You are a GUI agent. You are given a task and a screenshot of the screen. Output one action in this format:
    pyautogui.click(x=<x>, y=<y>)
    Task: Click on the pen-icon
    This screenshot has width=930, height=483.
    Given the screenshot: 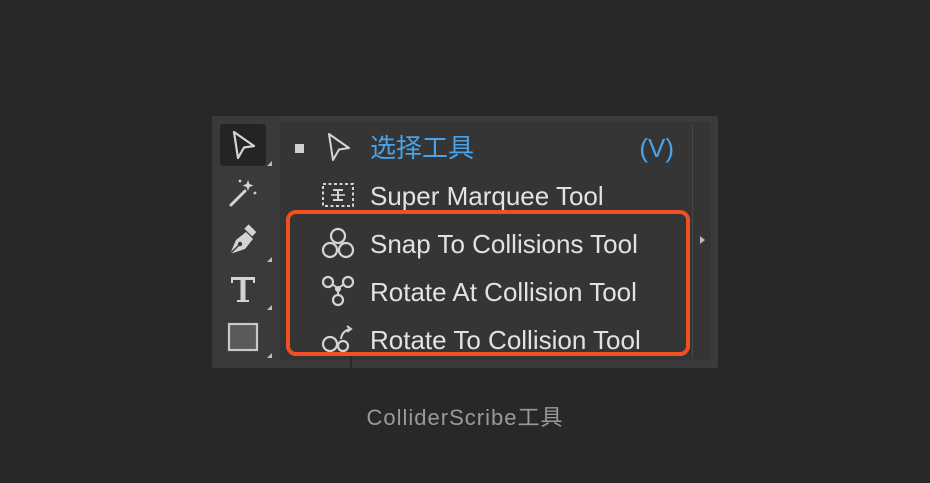 What is the action you would take?
    pyautogui.click(x=243, y=239)
    